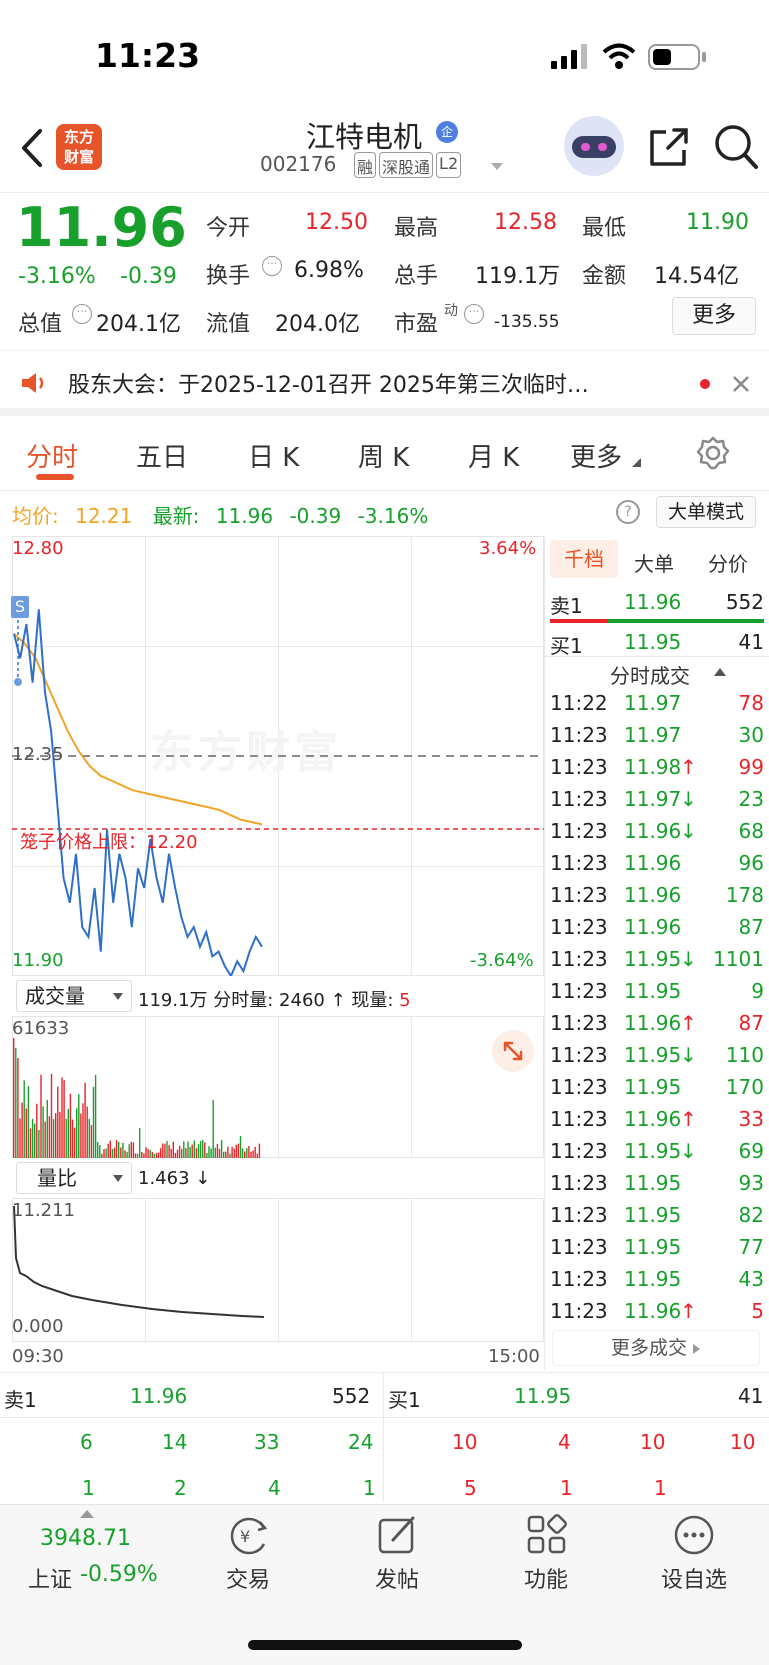  What do you see at coordinates (654, 562) in the screenshot?
I see `side-tab-big-order: 大单` at bounding box center [654, 562].